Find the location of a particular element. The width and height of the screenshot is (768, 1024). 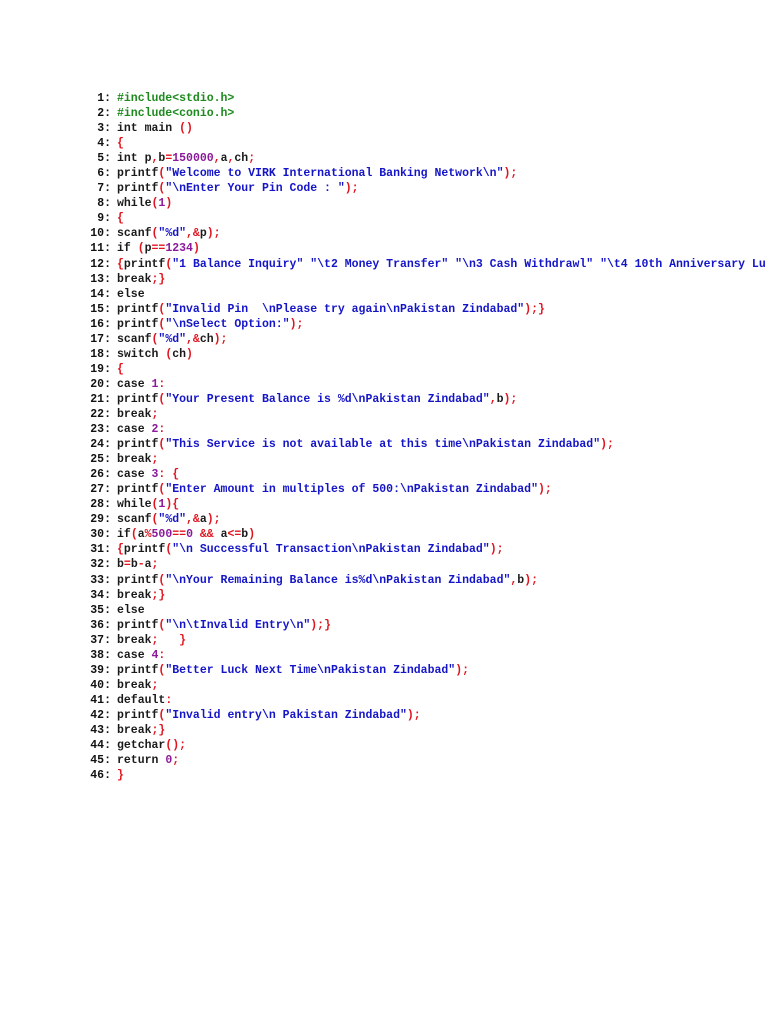

code-line: 3: int main () is located at coordinates (426, 128).